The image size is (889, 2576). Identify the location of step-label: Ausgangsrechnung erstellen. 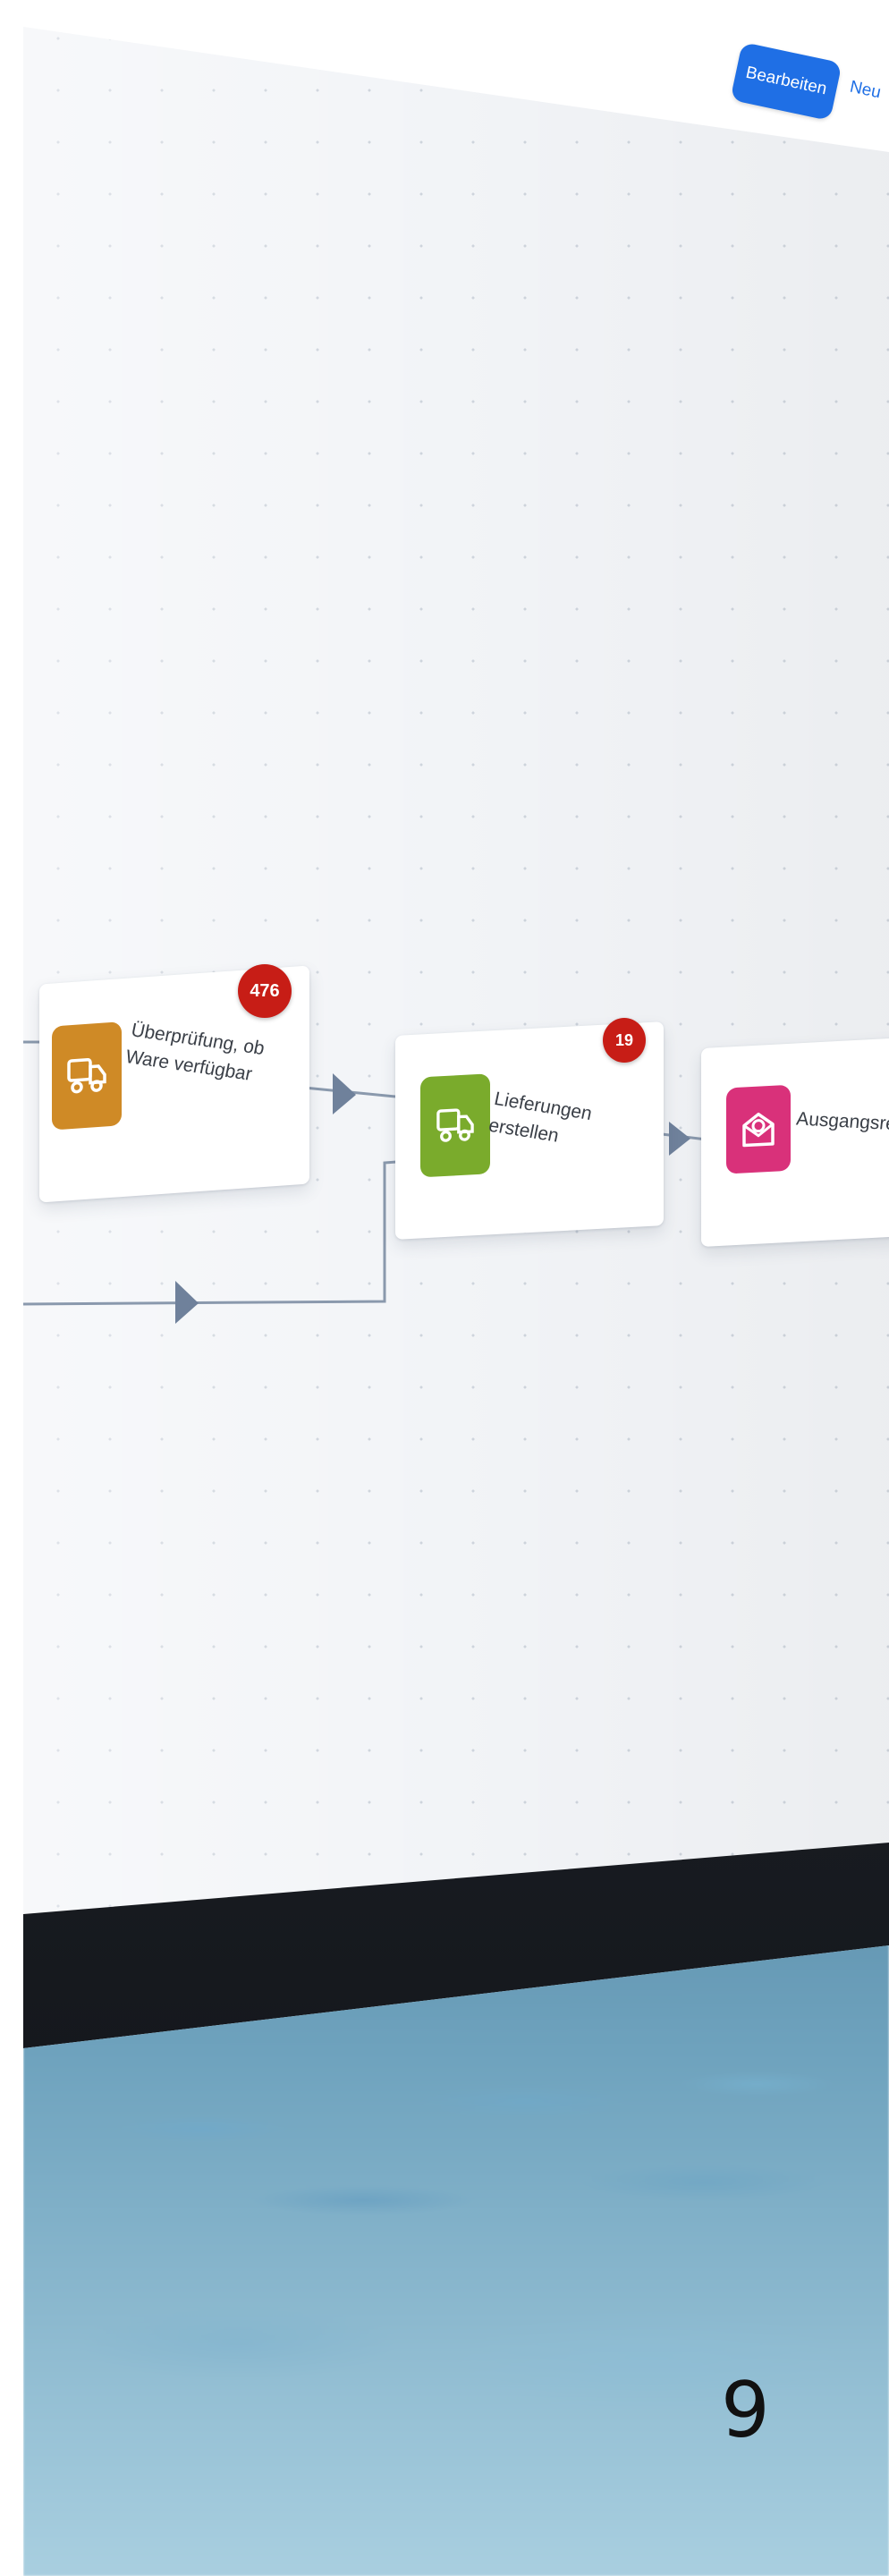
(842, 1124).